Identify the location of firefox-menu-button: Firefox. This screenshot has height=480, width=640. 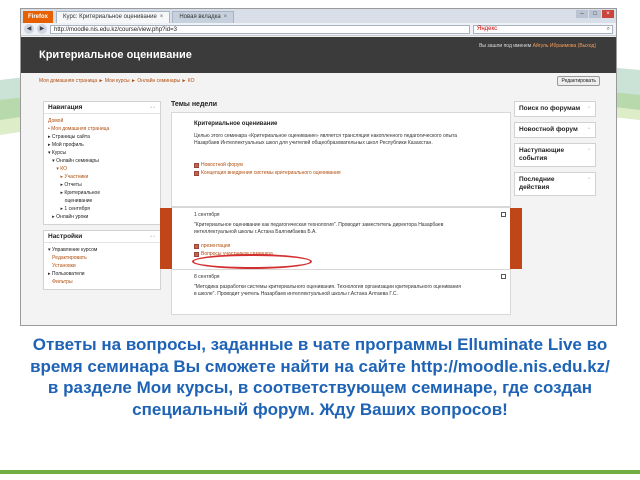
(38, 17).